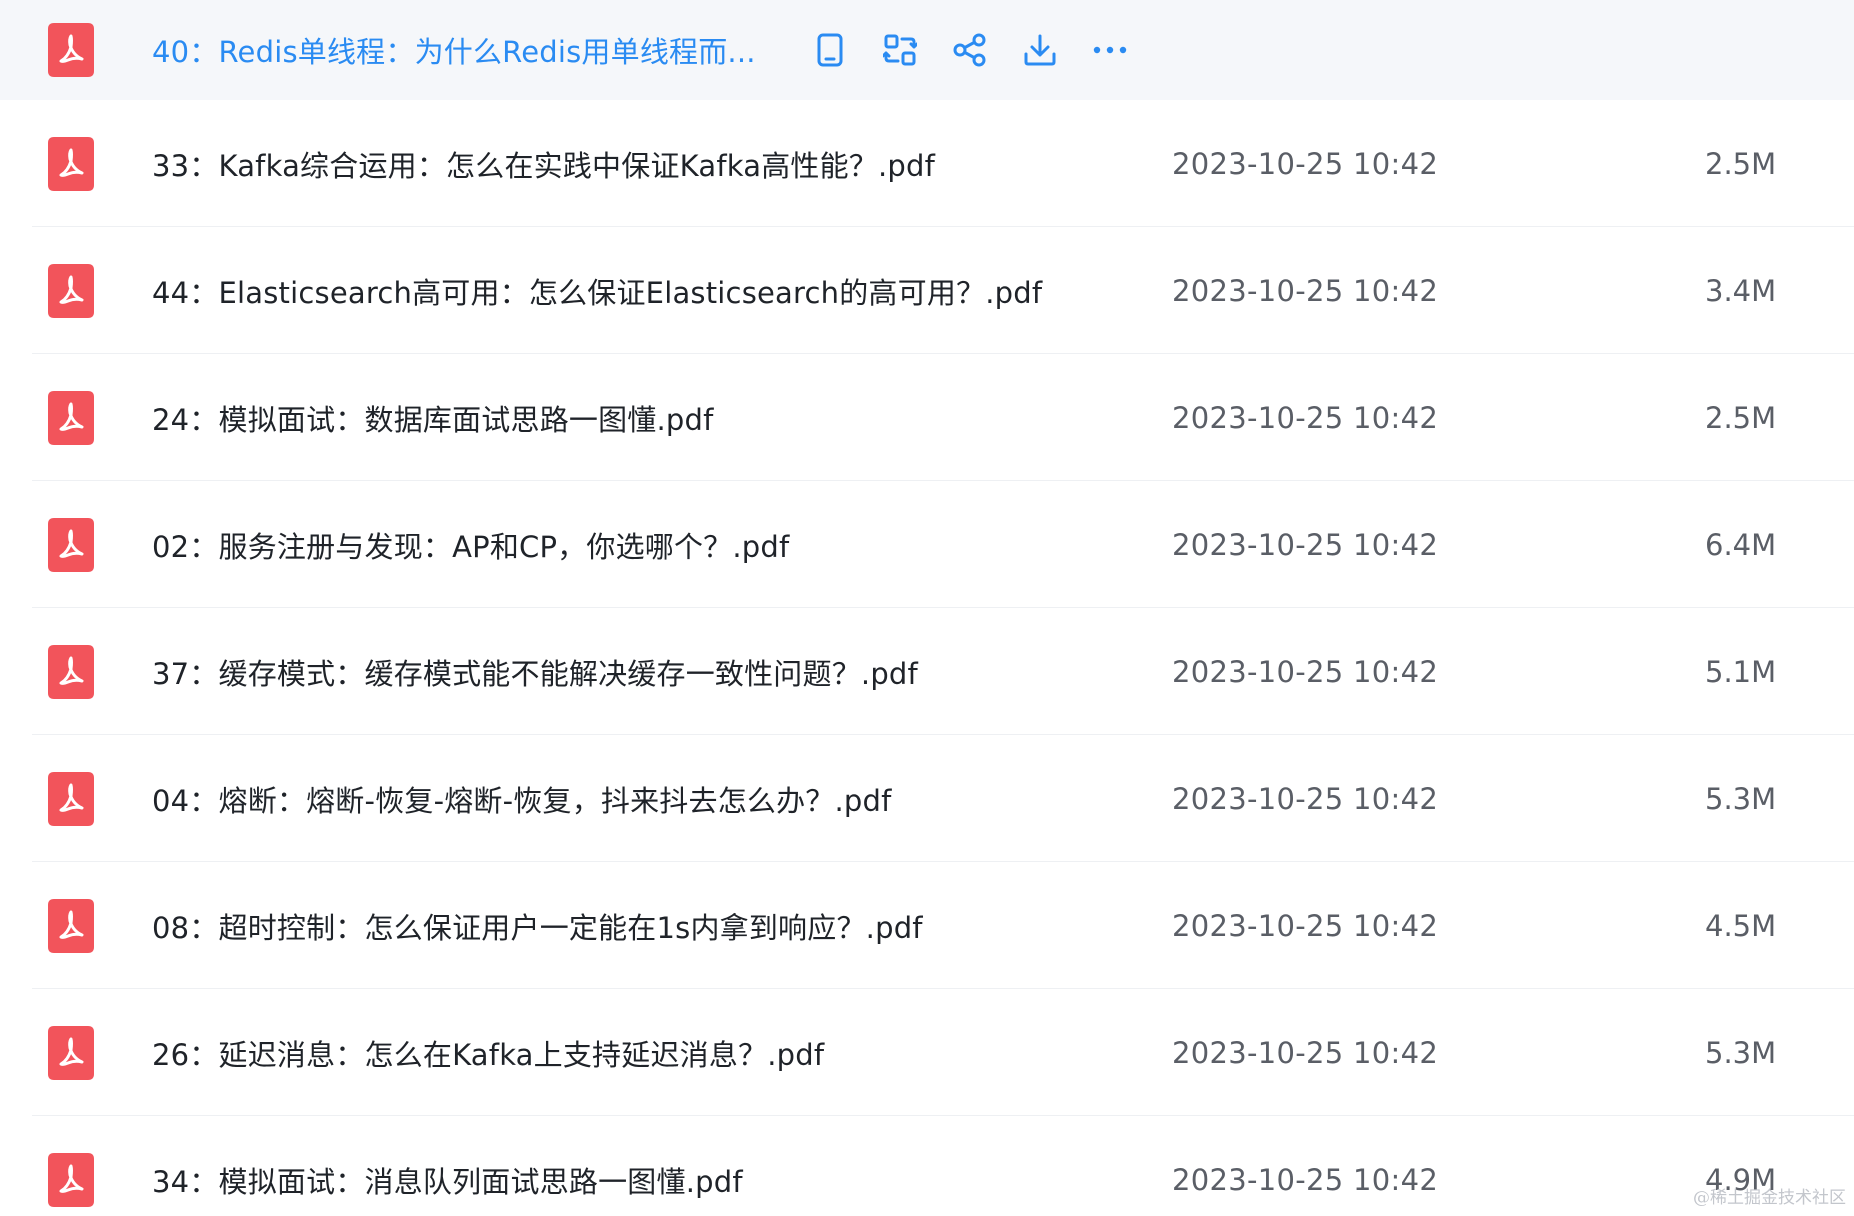  I want to click on file-name: 02：服务注册与发现：AP和CP，你选哪个？.pdf, so click(470, 545).